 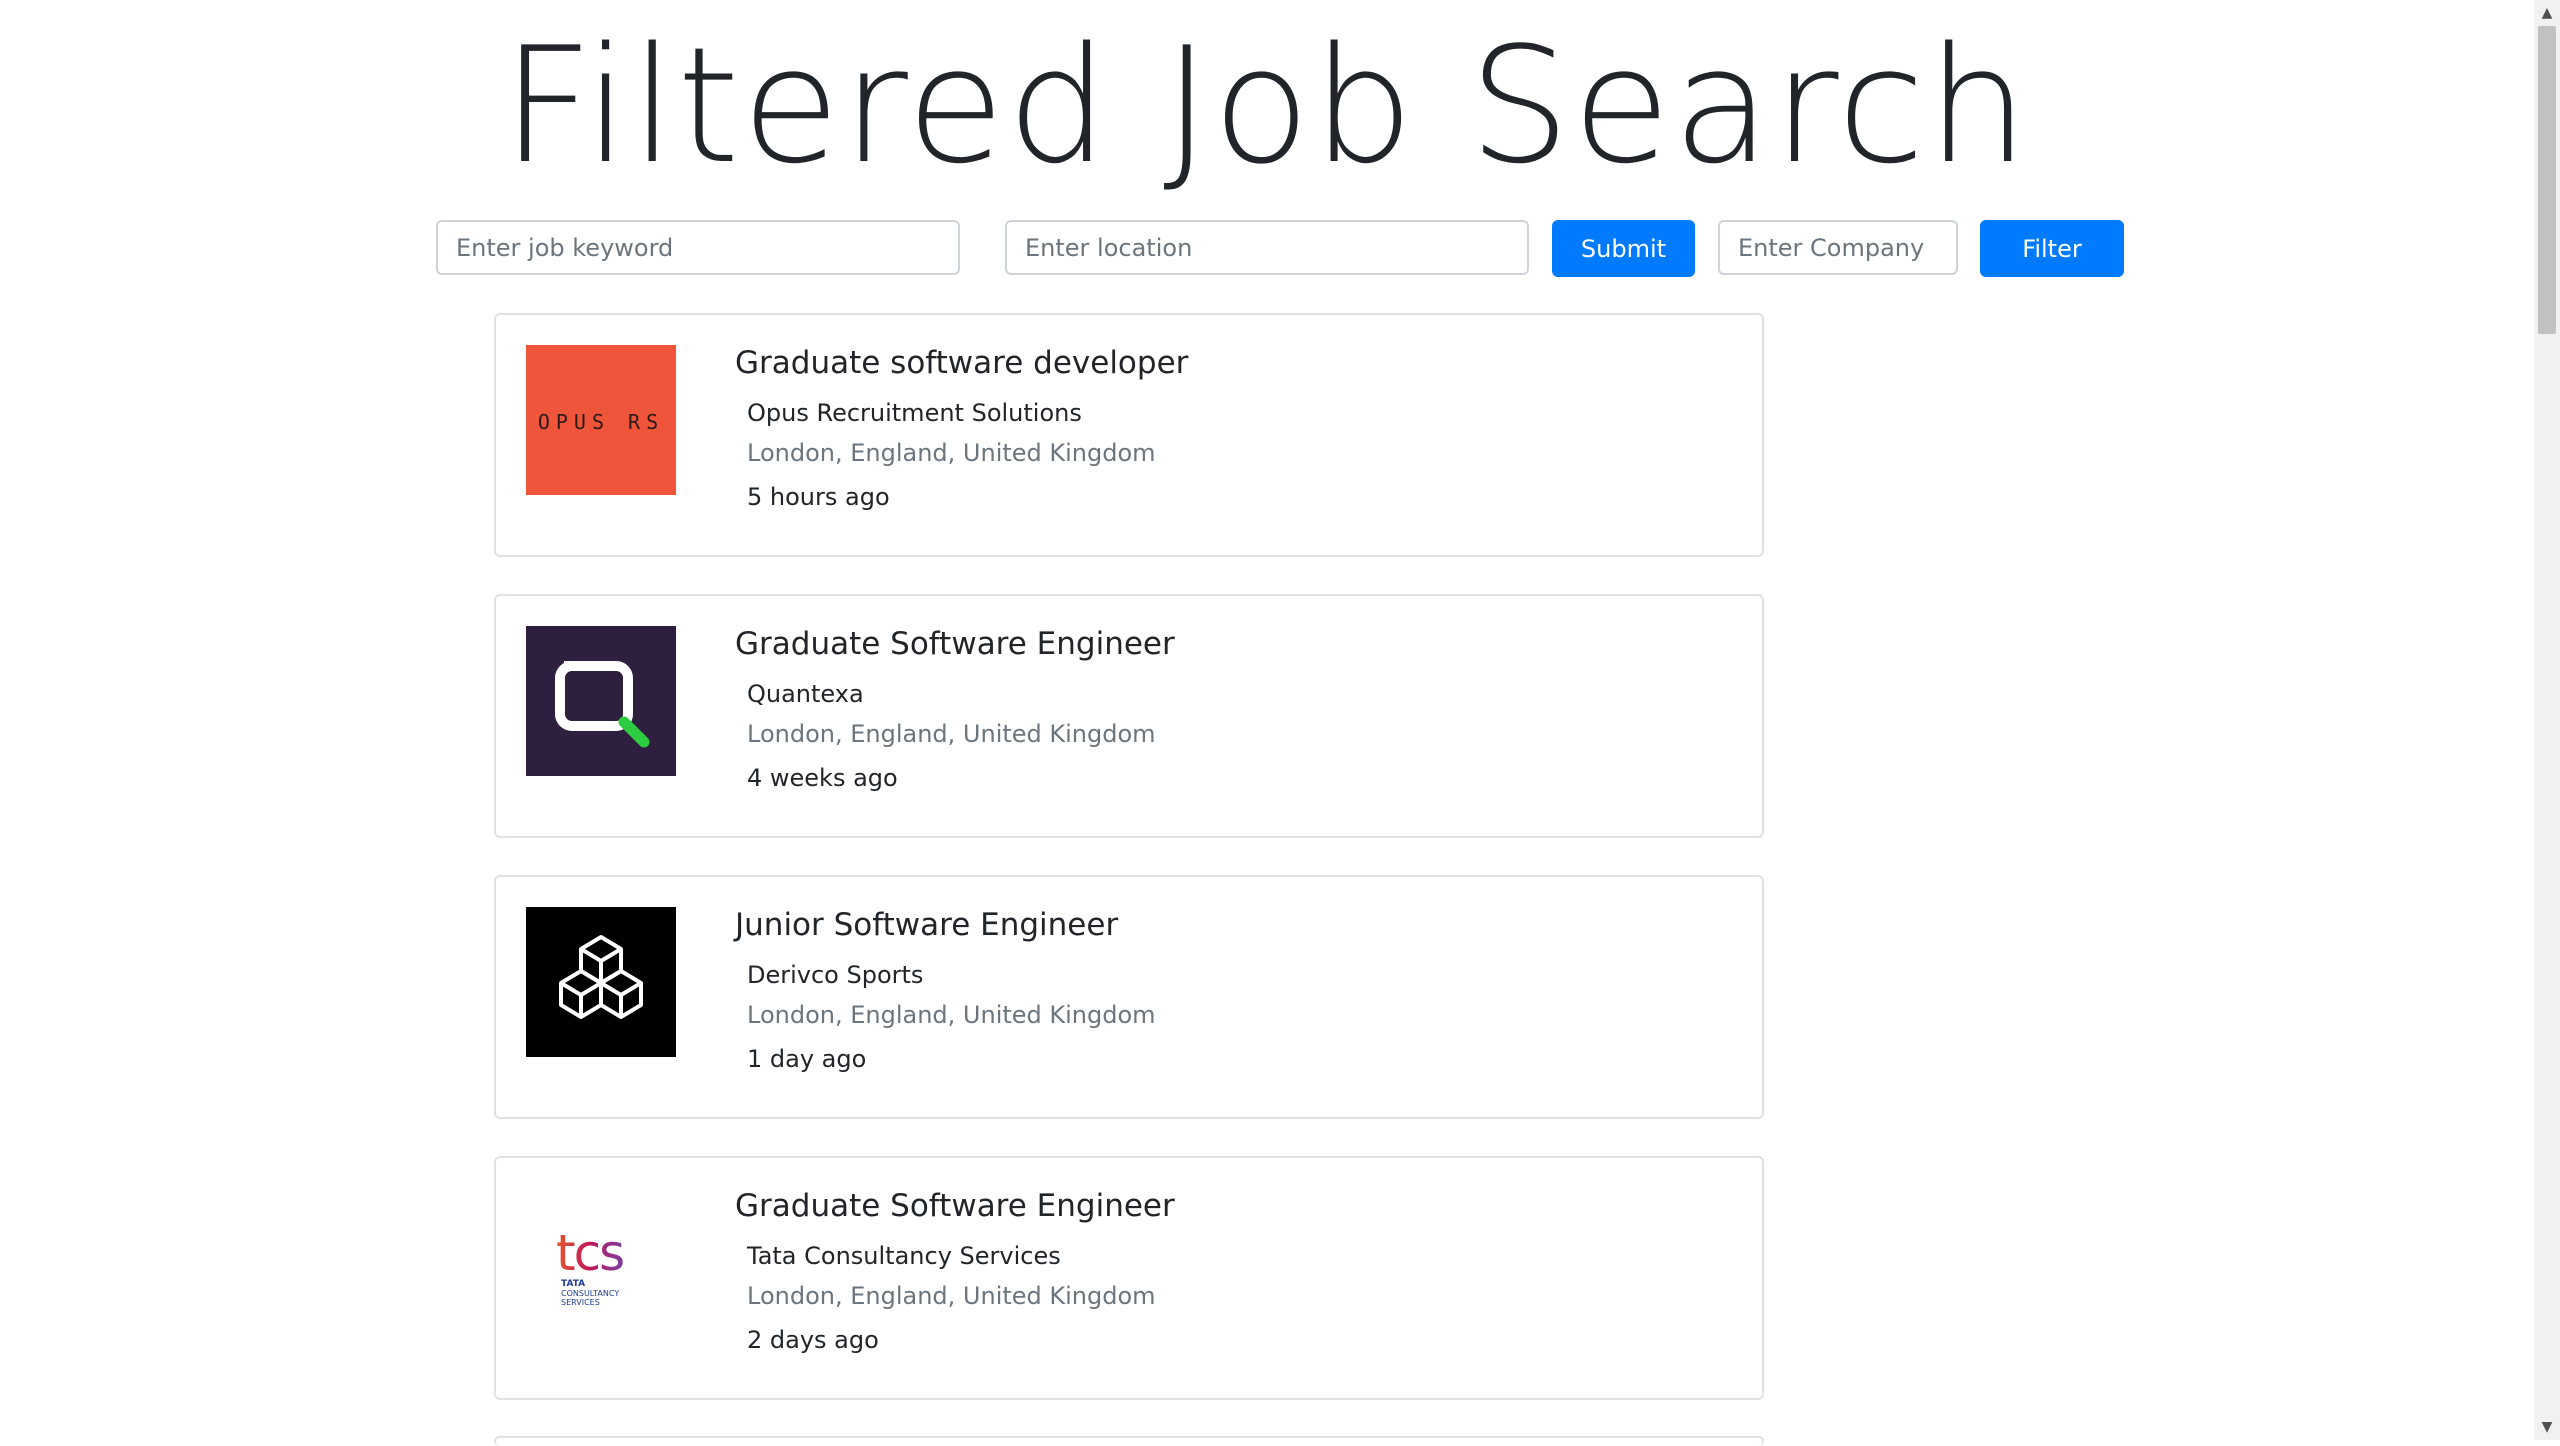 I want to click on job-posted-time: 5 hours ago, so click(x=818, y=497).